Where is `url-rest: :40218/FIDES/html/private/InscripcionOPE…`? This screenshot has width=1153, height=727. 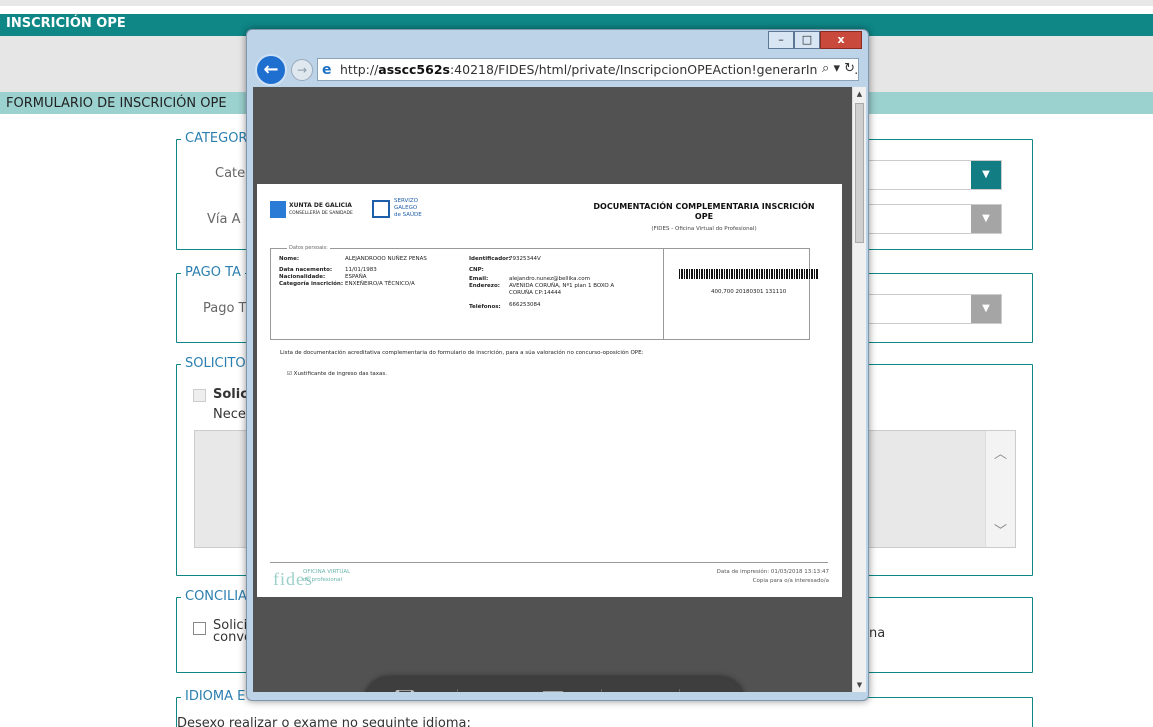
url-rest: :40218/FIDES/html/private/InscripcionOPE… is located at coordinates (654, 69).